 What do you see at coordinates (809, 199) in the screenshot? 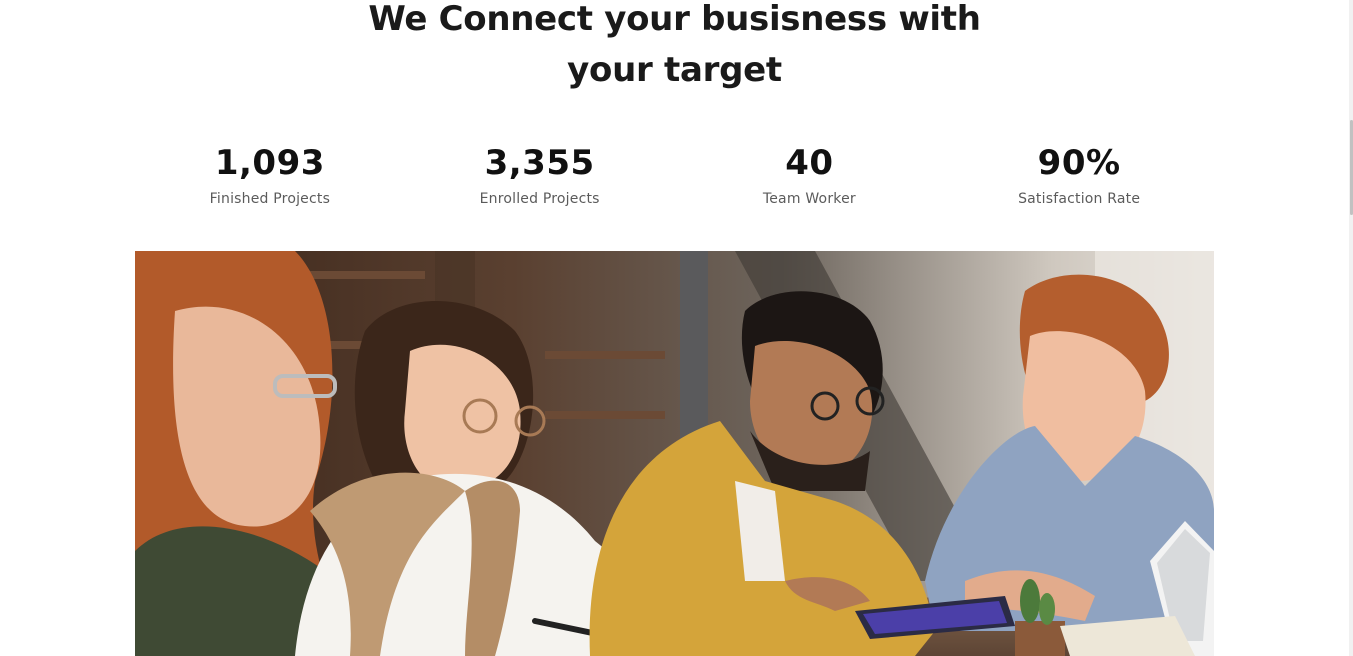
I see `stat-label: Team Worker` at bounding box center [809, 199].